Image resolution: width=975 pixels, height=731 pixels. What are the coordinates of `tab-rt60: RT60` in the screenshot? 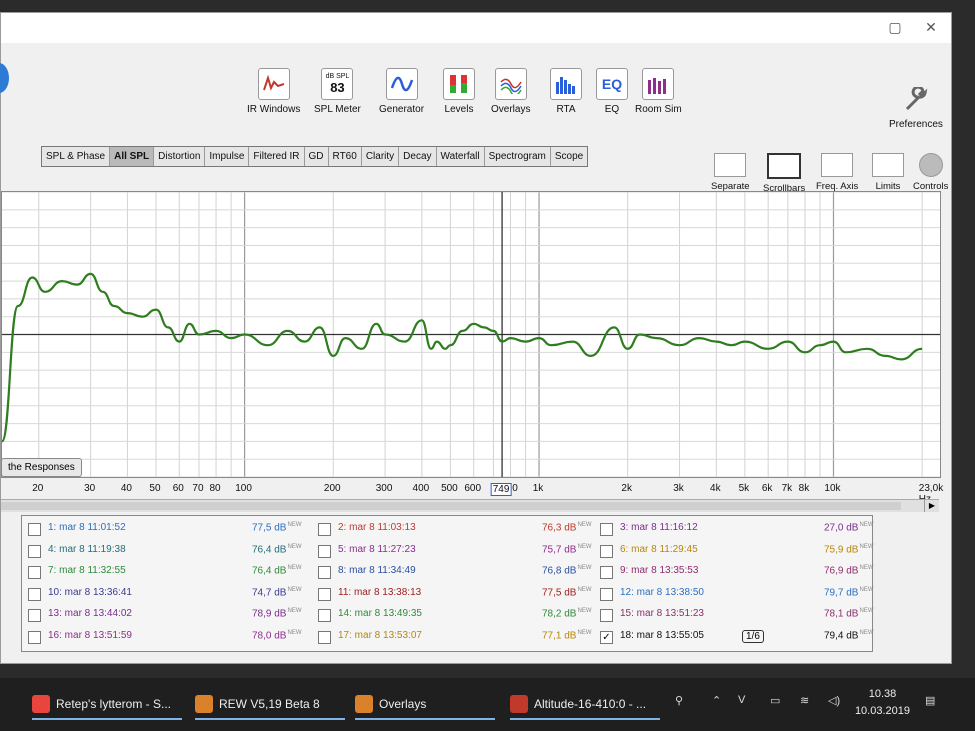 It's located at (345, 156).